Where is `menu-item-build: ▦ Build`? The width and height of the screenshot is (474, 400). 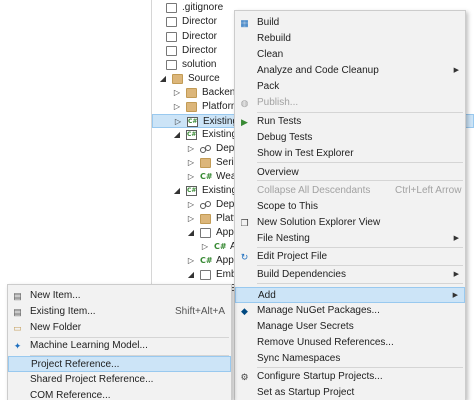
menu-item-build: ▦ Build is located at coordinates (350, 23).